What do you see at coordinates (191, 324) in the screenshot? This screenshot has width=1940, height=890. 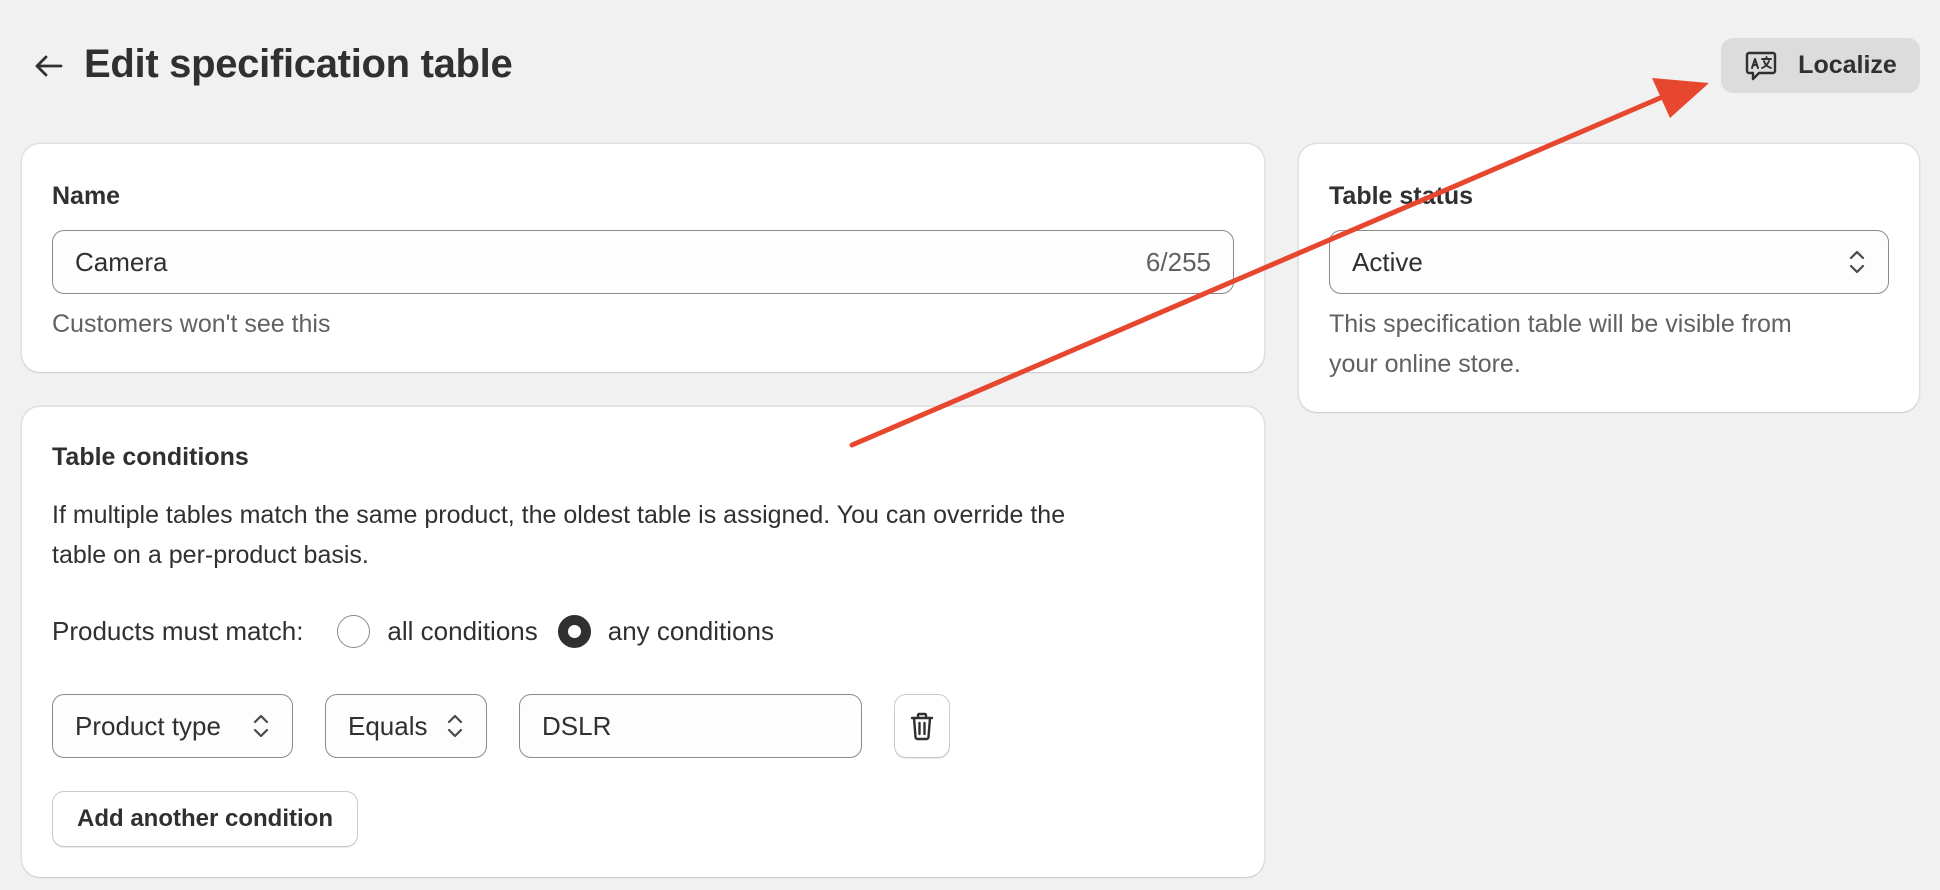 I see `name-helper-text: Customers won't see this` at bounding box center [191, 324].